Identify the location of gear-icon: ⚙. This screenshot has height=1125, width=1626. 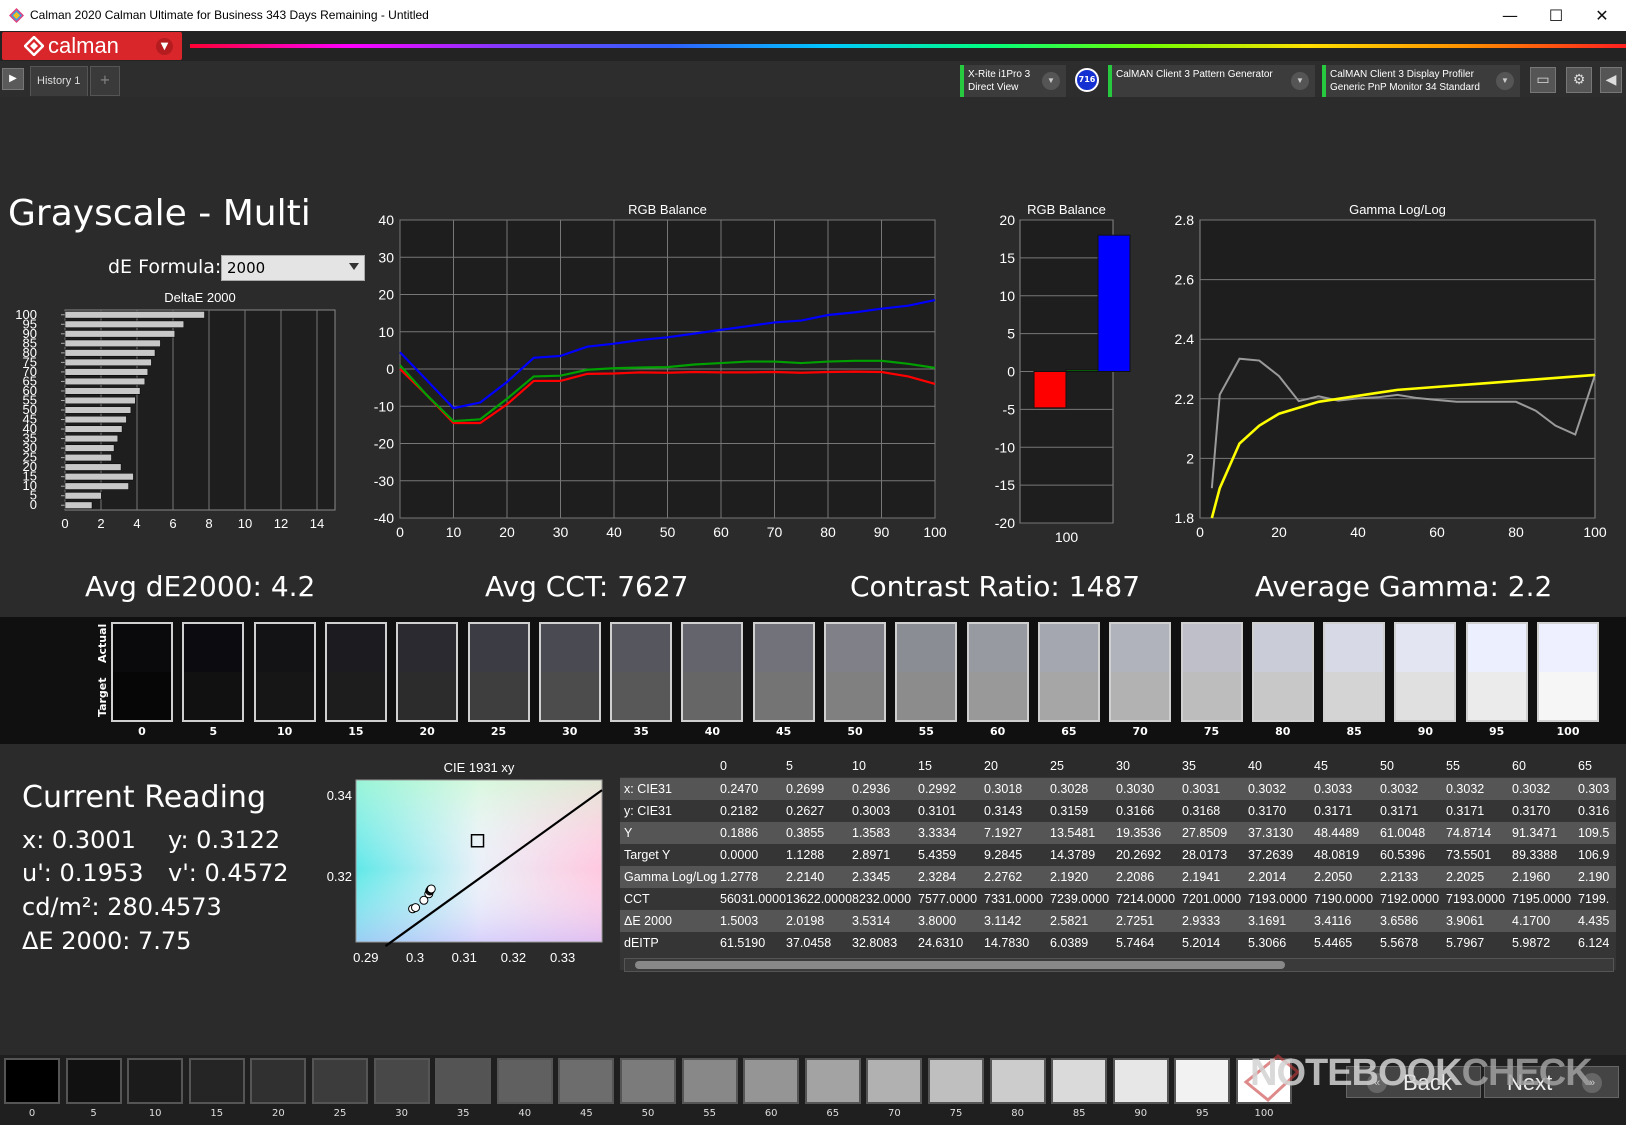
(1579, 80).